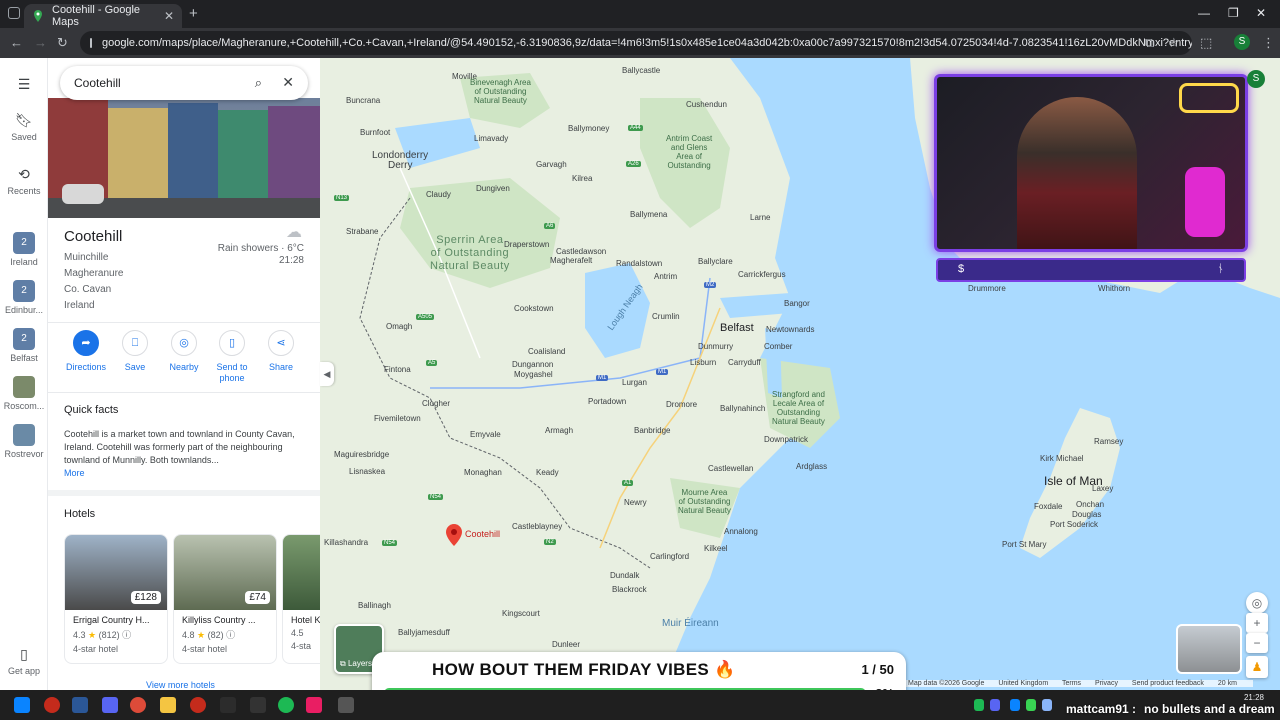  I want to click on collapse-panel-button: ◀, so click(327, 374).